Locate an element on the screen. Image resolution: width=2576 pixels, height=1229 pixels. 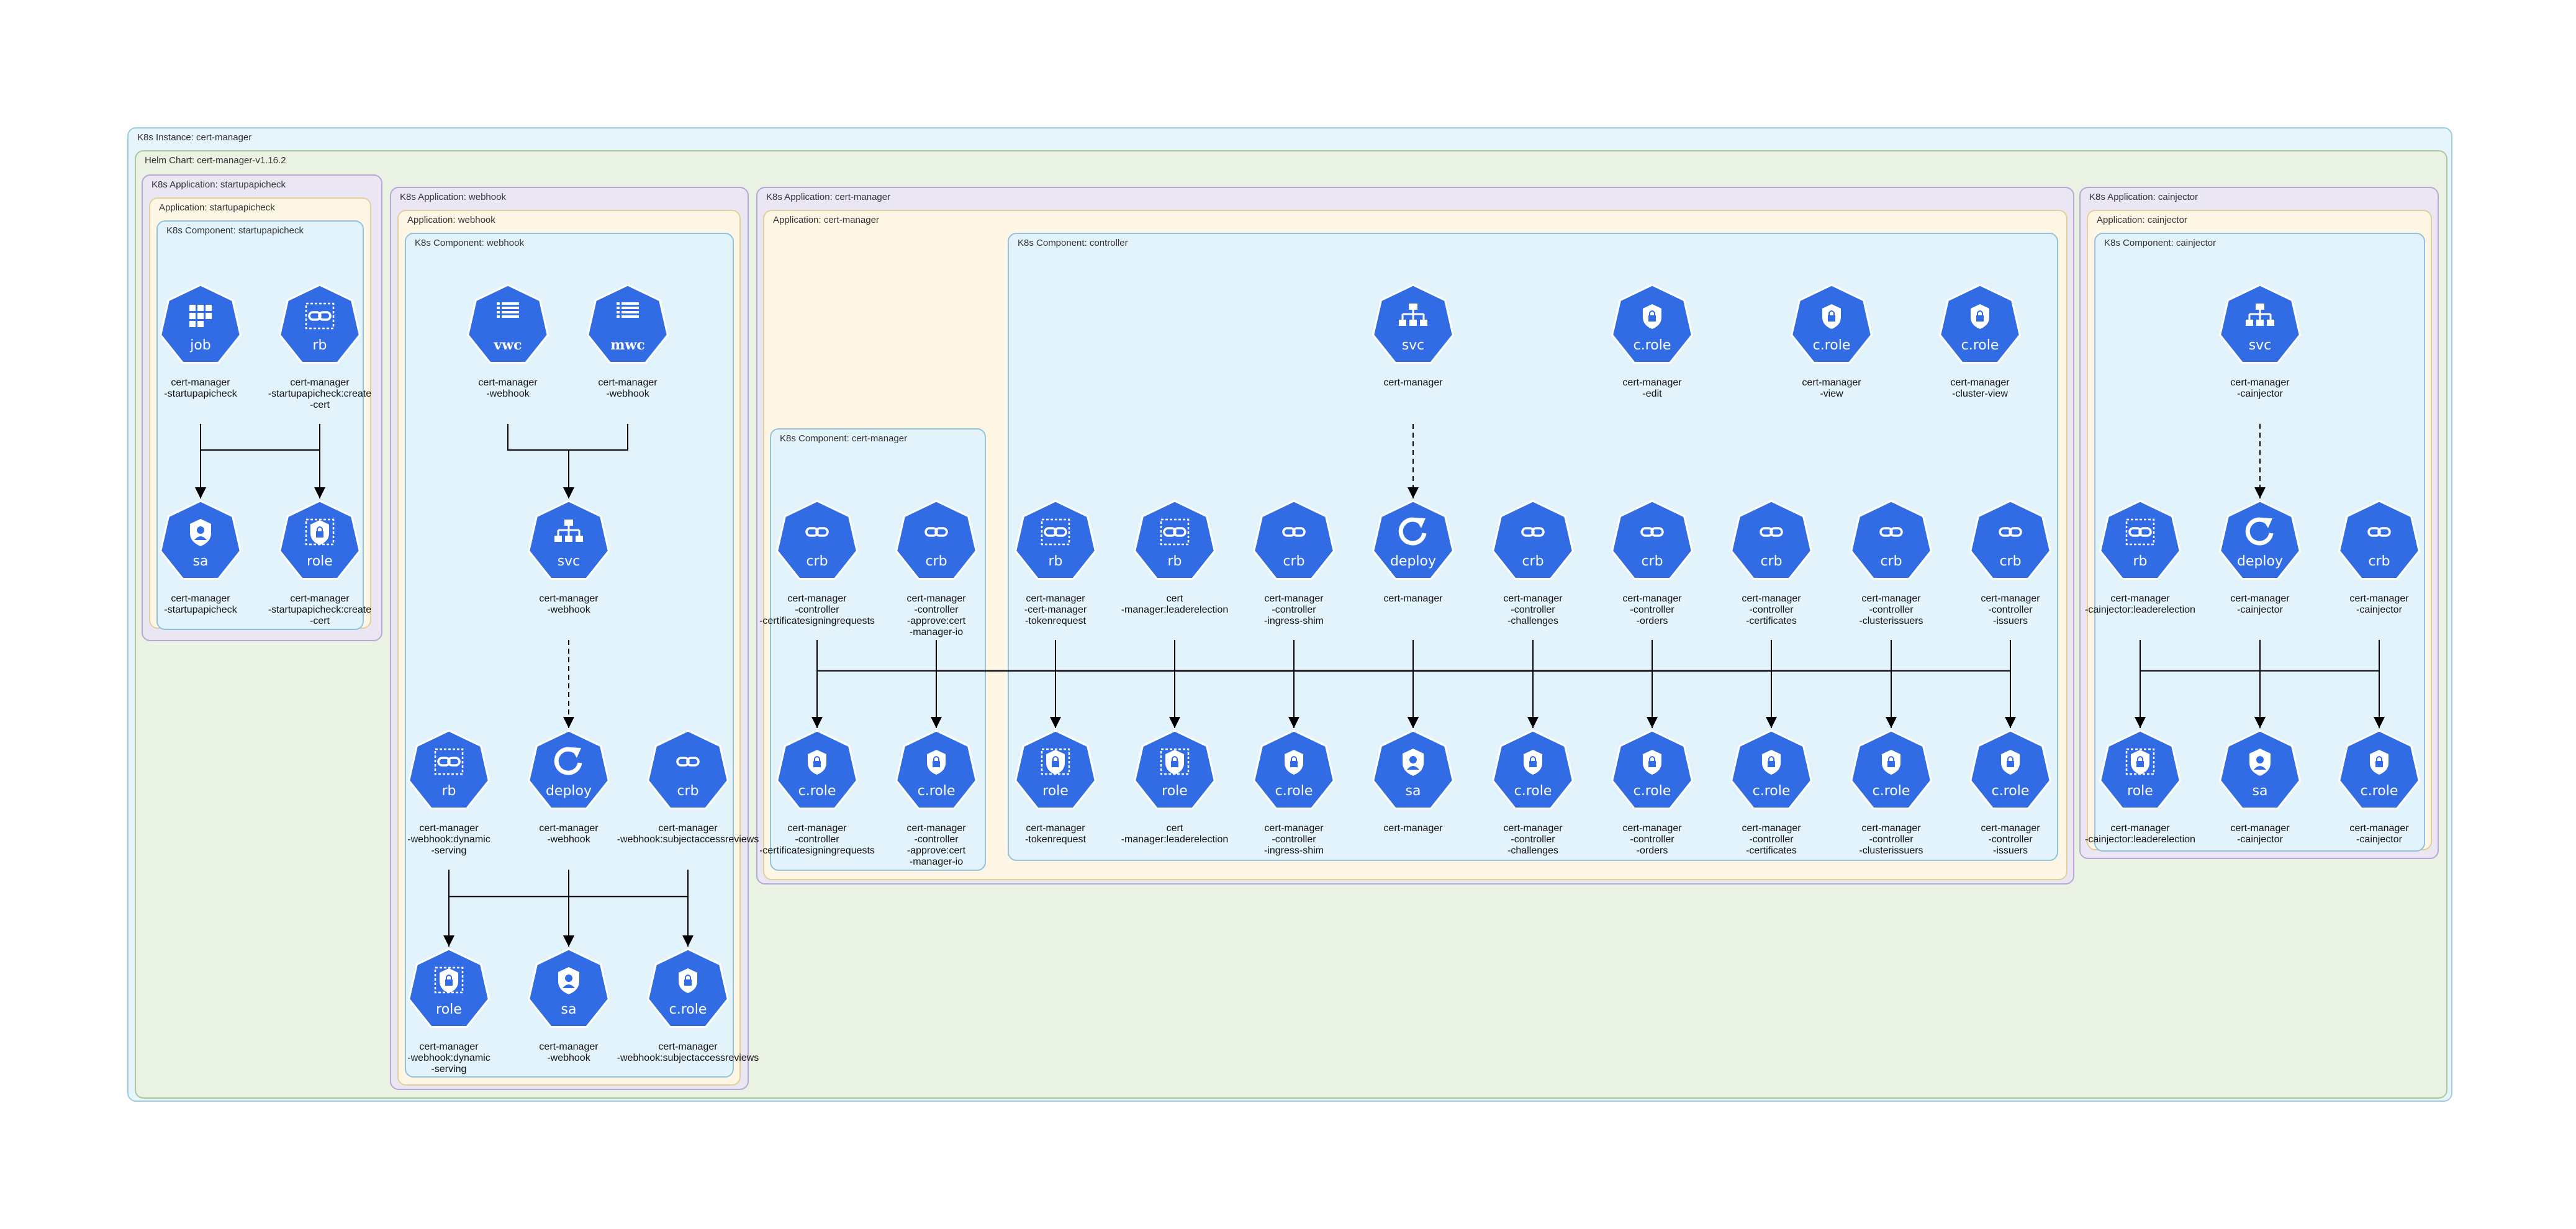
node-ci-crole: c.role cert-manager-cainjector is located at coordinates (2379, 787).